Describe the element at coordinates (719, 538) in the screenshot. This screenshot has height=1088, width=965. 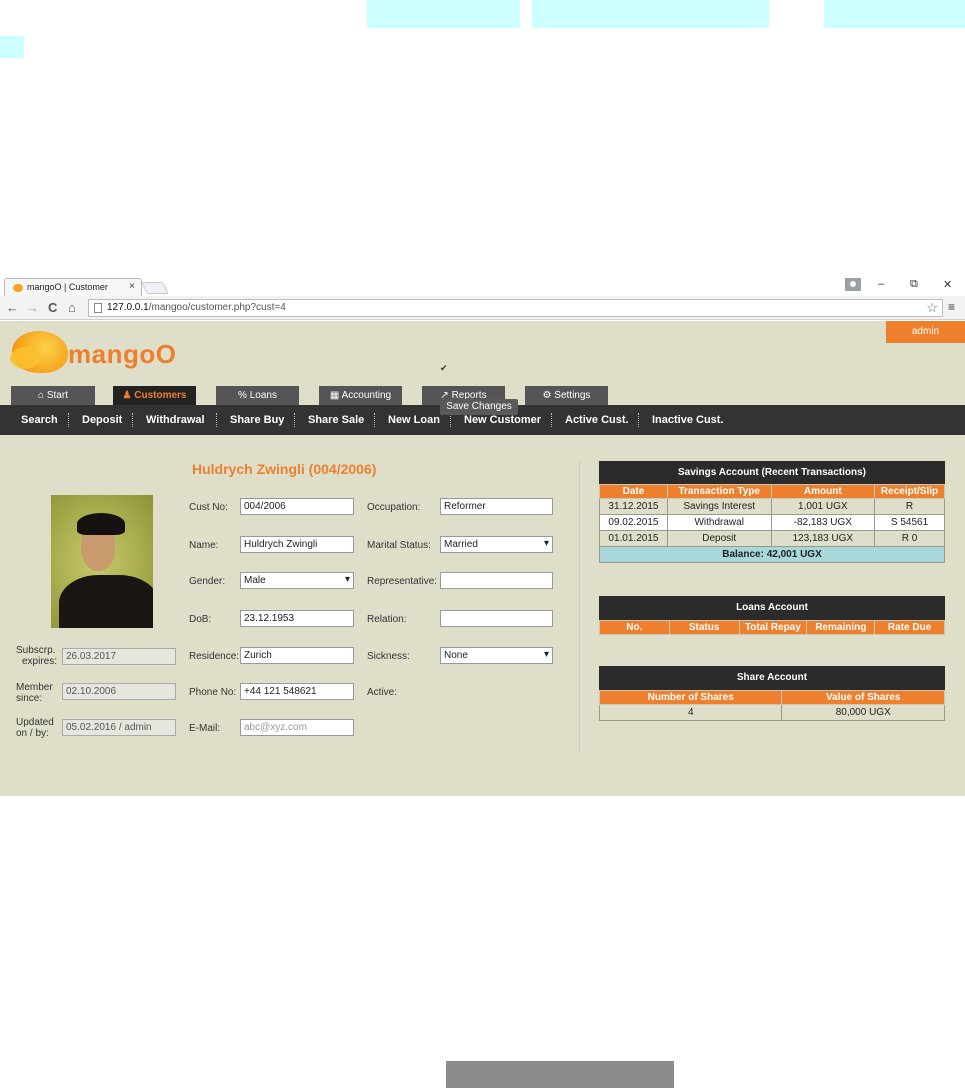
I see `cell-type: Deposit` at that location.